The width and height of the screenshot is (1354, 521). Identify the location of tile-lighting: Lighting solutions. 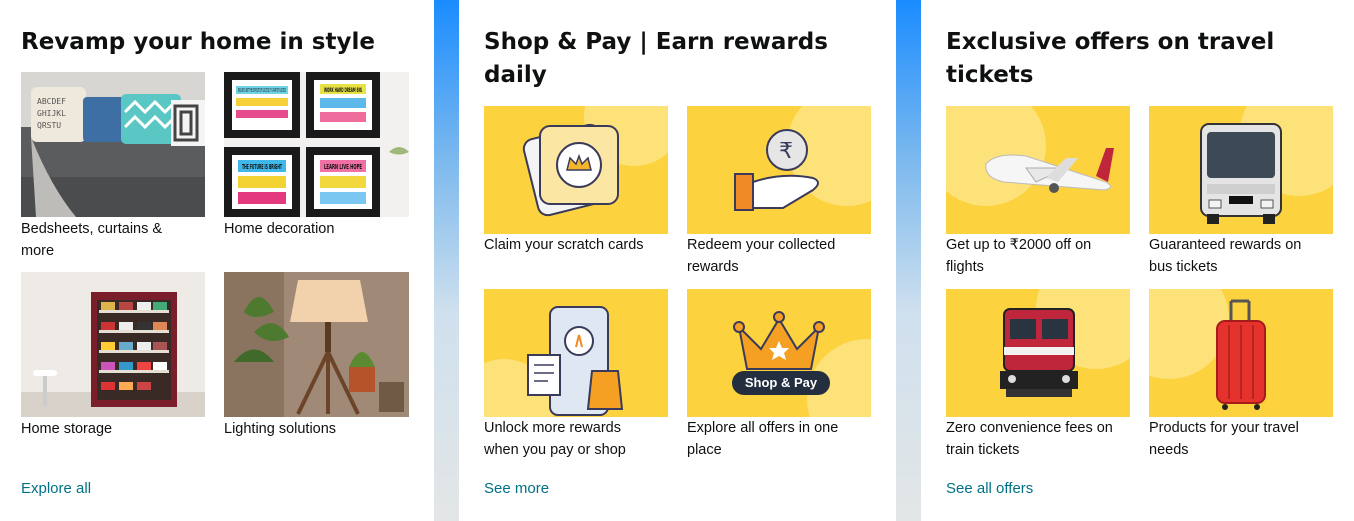
(316, 372).